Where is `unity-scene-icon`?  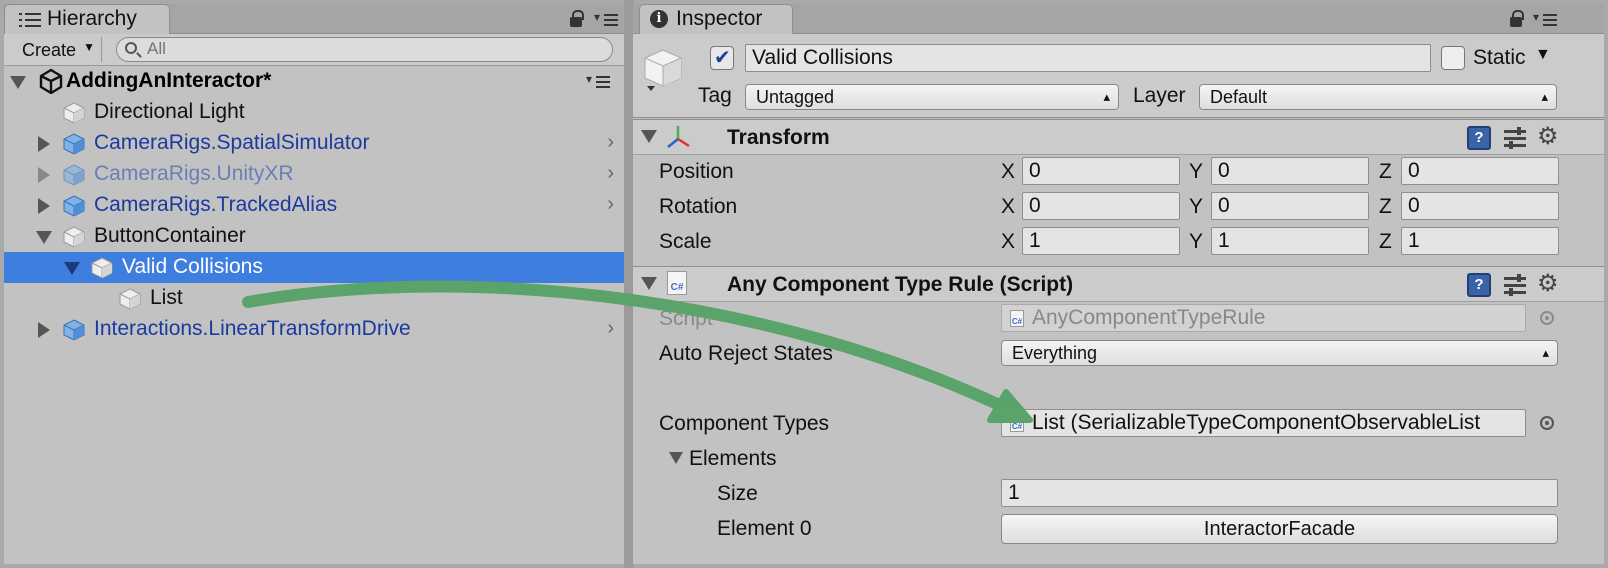
unity-scene-icon is located at coordinates (51, 81).